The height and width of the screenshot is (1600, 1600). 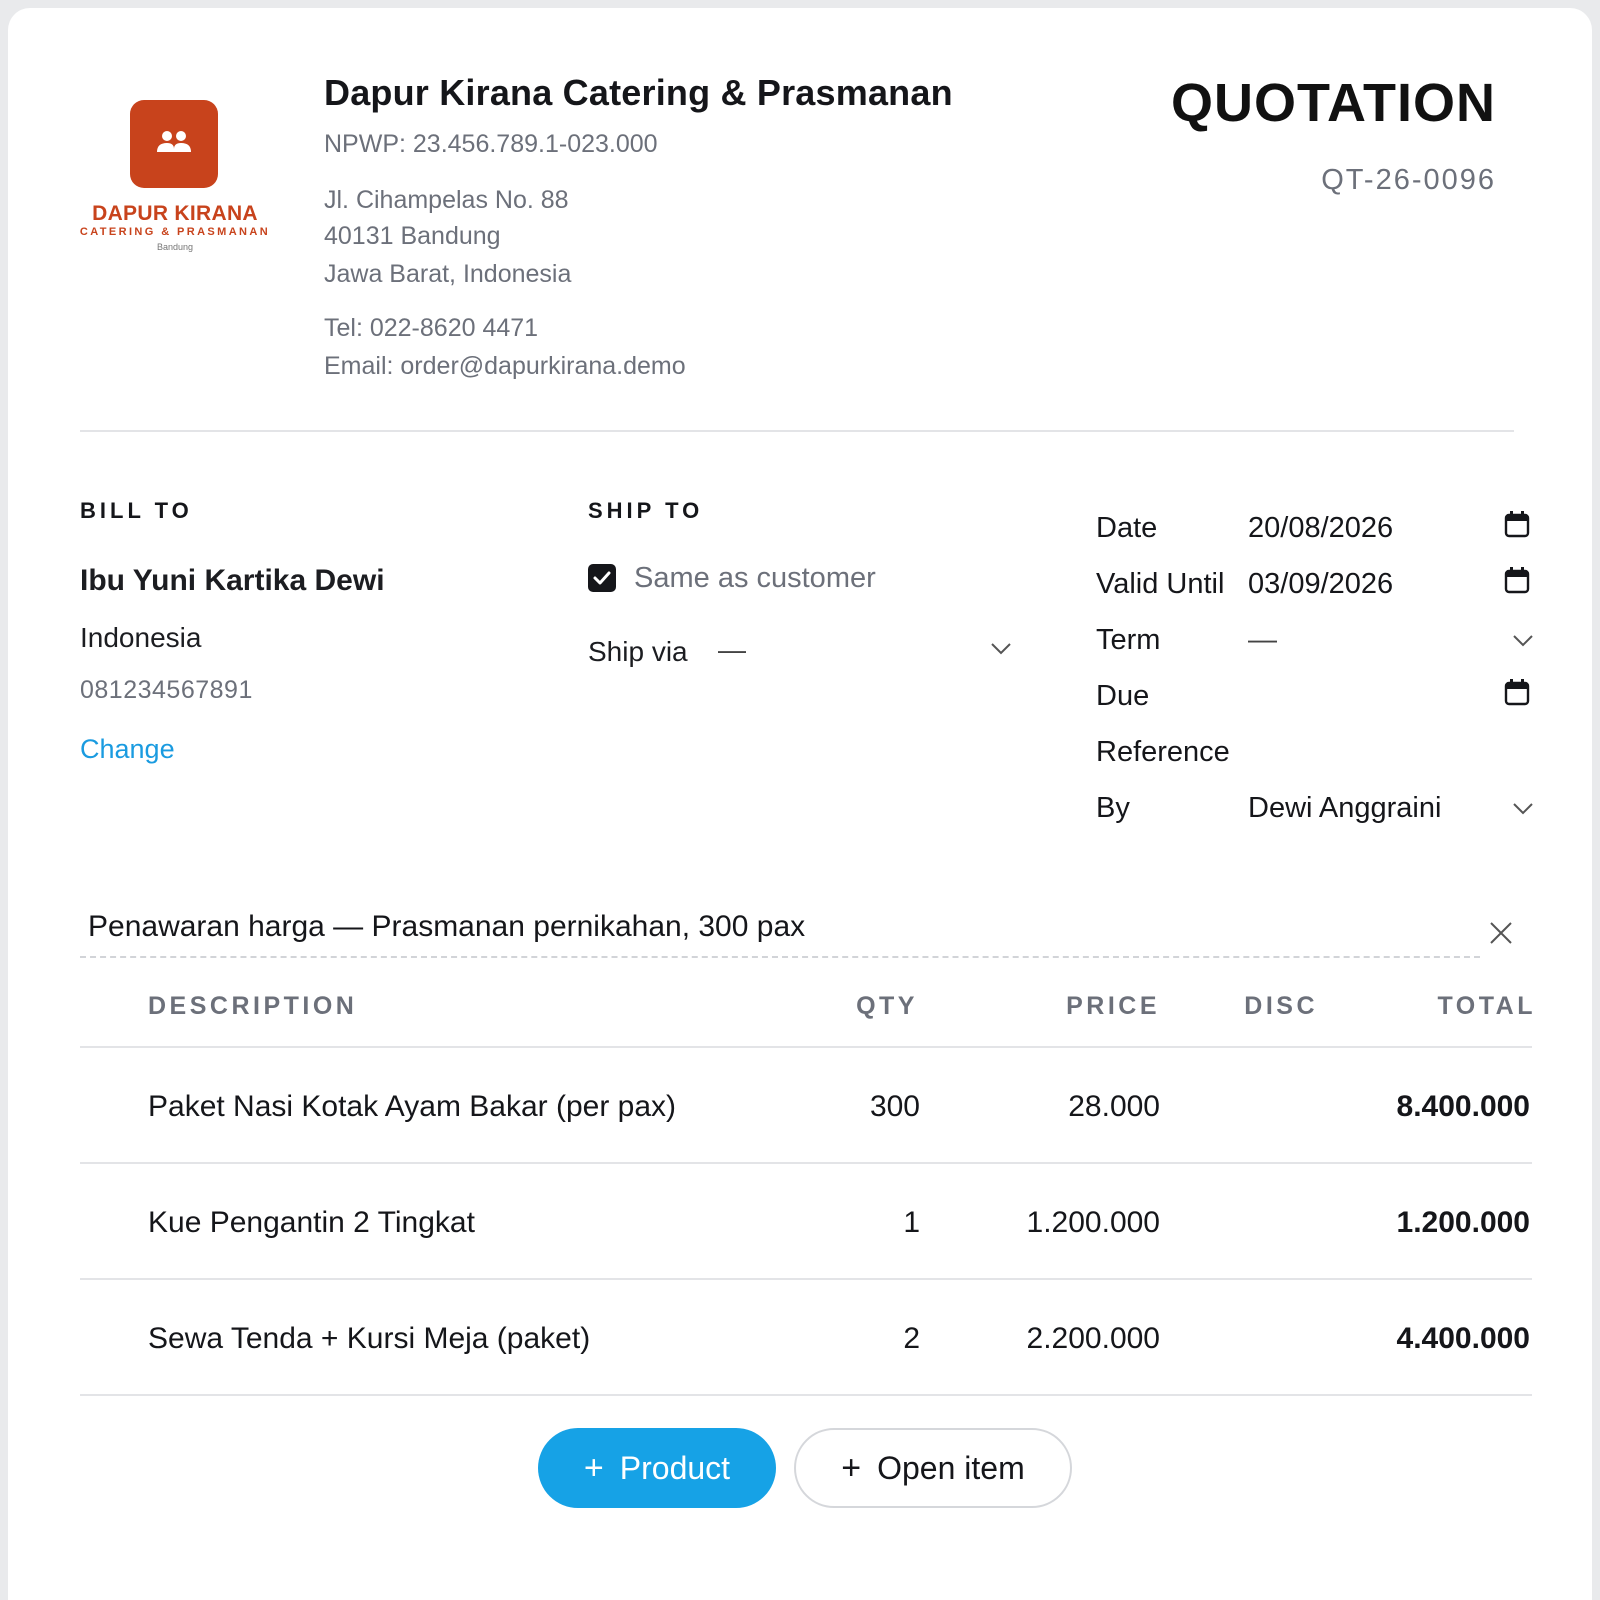 What do you see at coordinates (732, 650) in the screenshot?
I see `ship-via-select: —` at bounding box center [732, 650].